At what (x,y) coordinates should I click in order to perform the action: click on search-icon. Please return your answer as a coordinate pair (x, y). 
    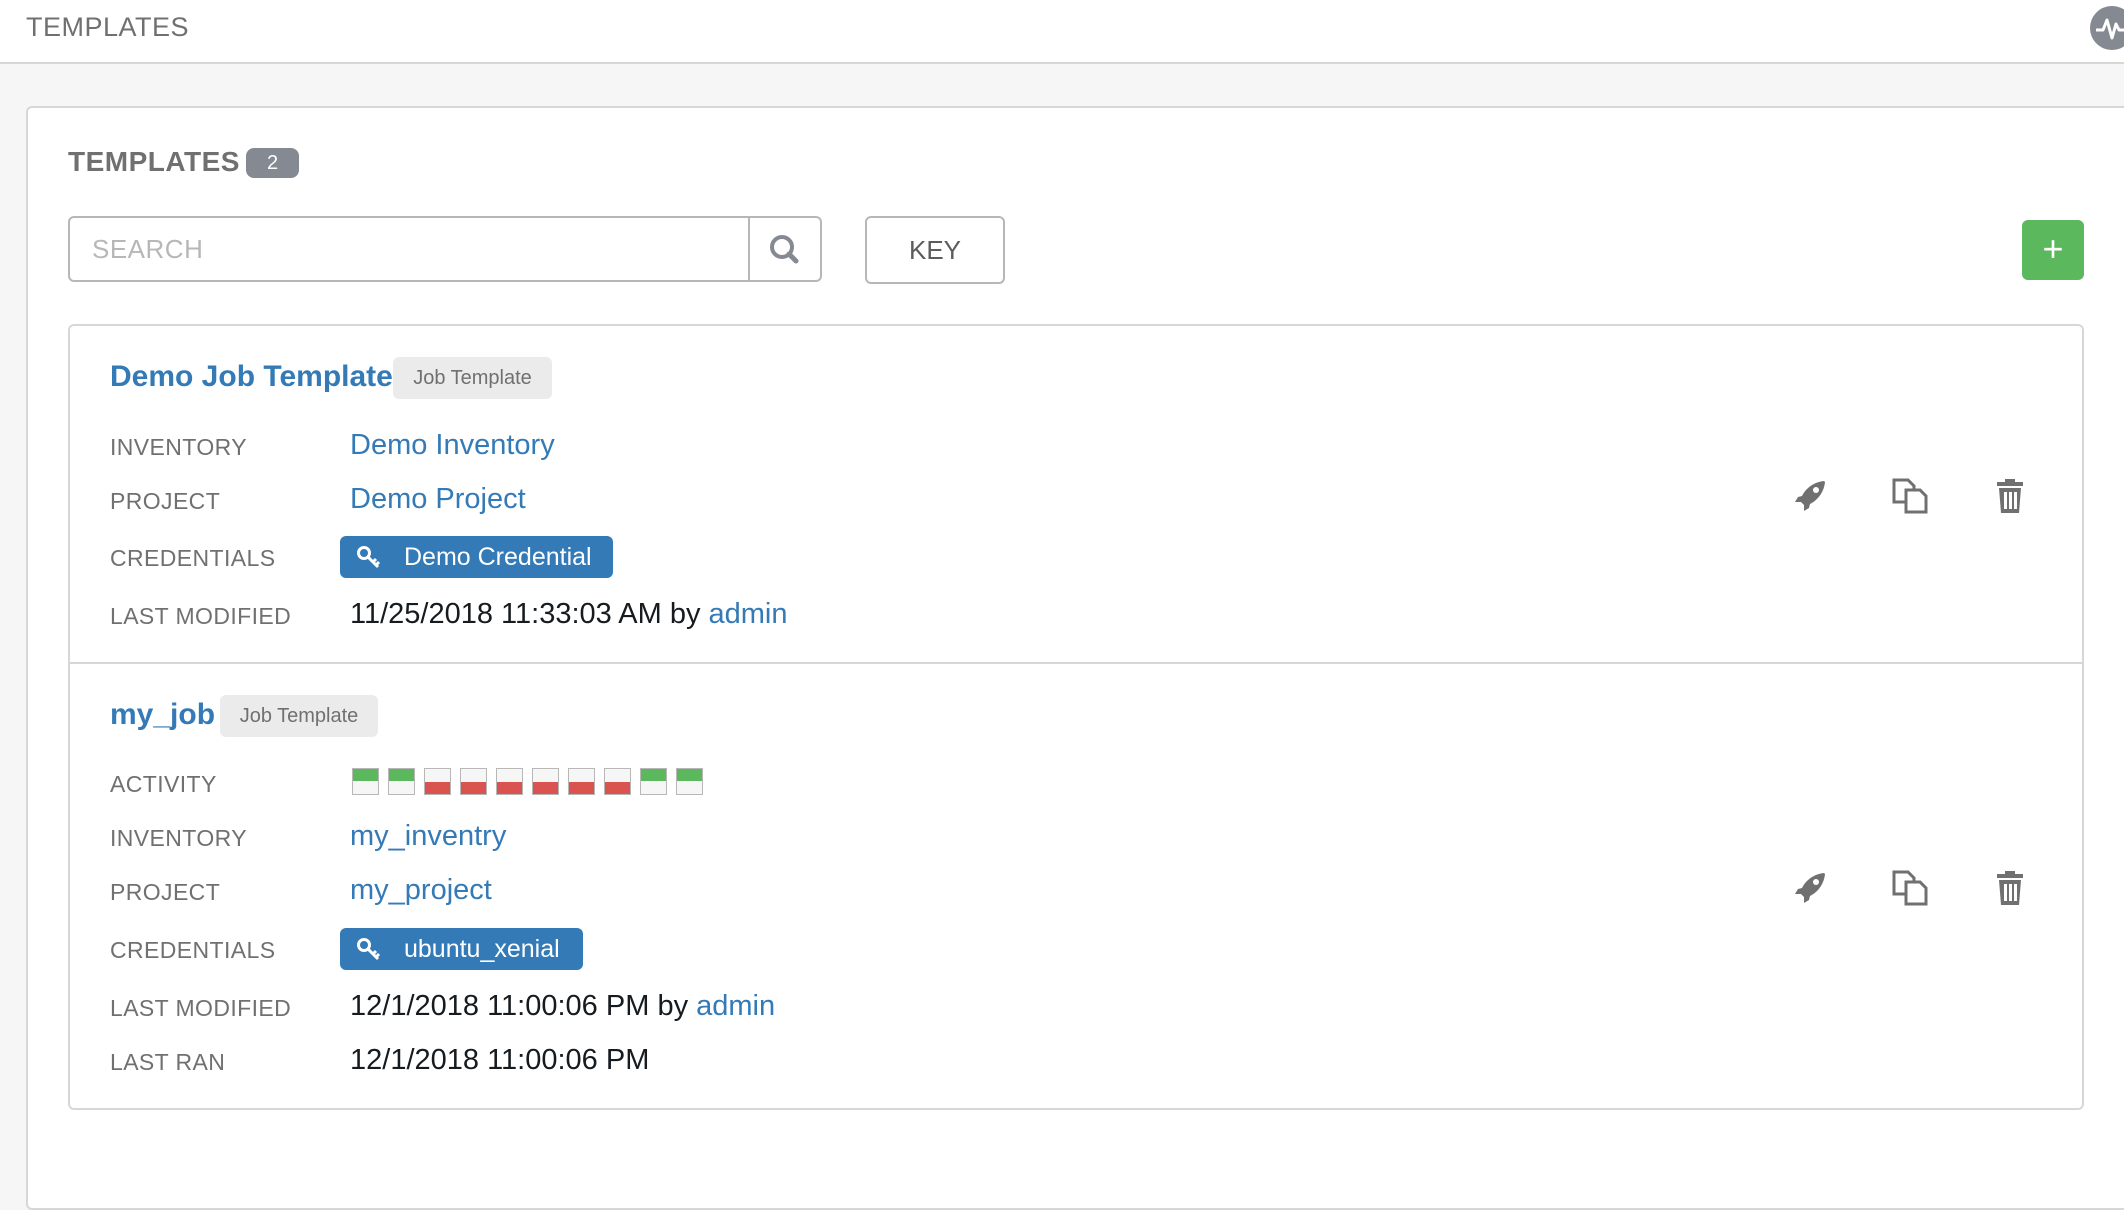
    Looking at the image, I should click on (784, 249).